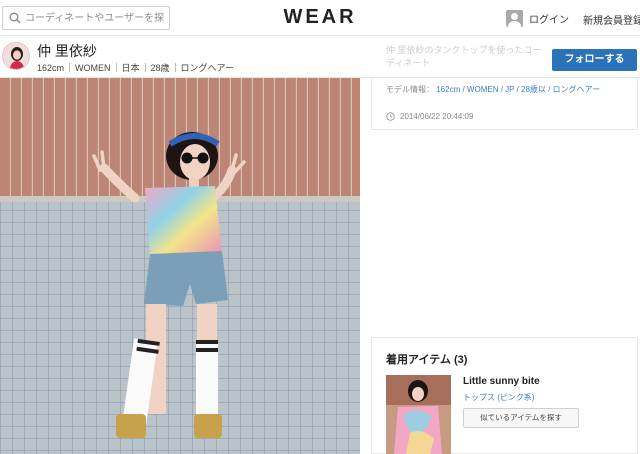  I want to click on login-label: ログイン, so click(549, 20).